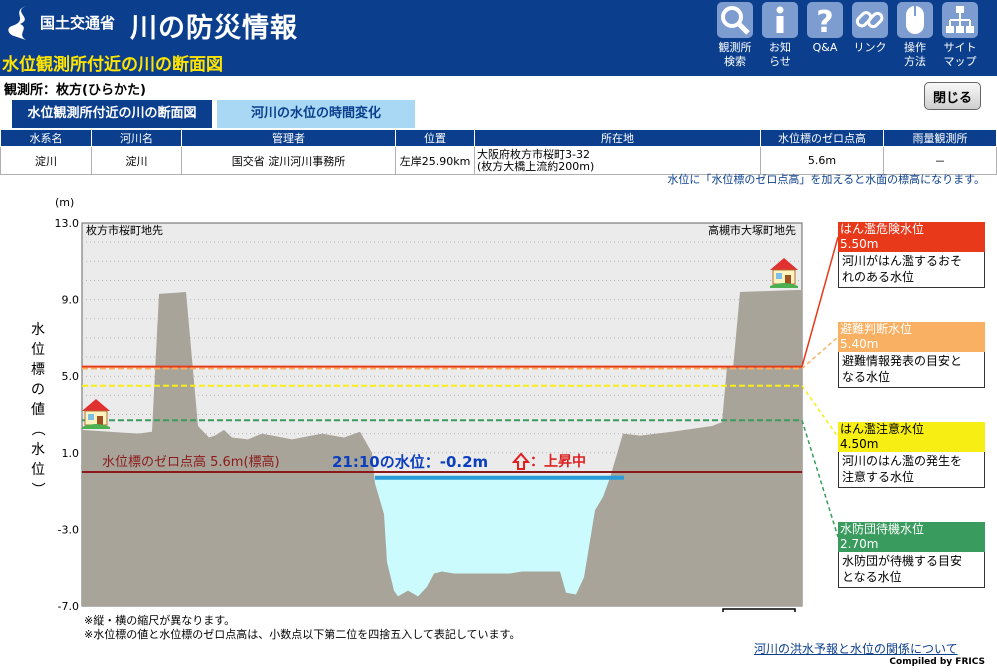 The image size is (997, 672). I want to click on y-tick-label: 9.0, so click(71, 300).